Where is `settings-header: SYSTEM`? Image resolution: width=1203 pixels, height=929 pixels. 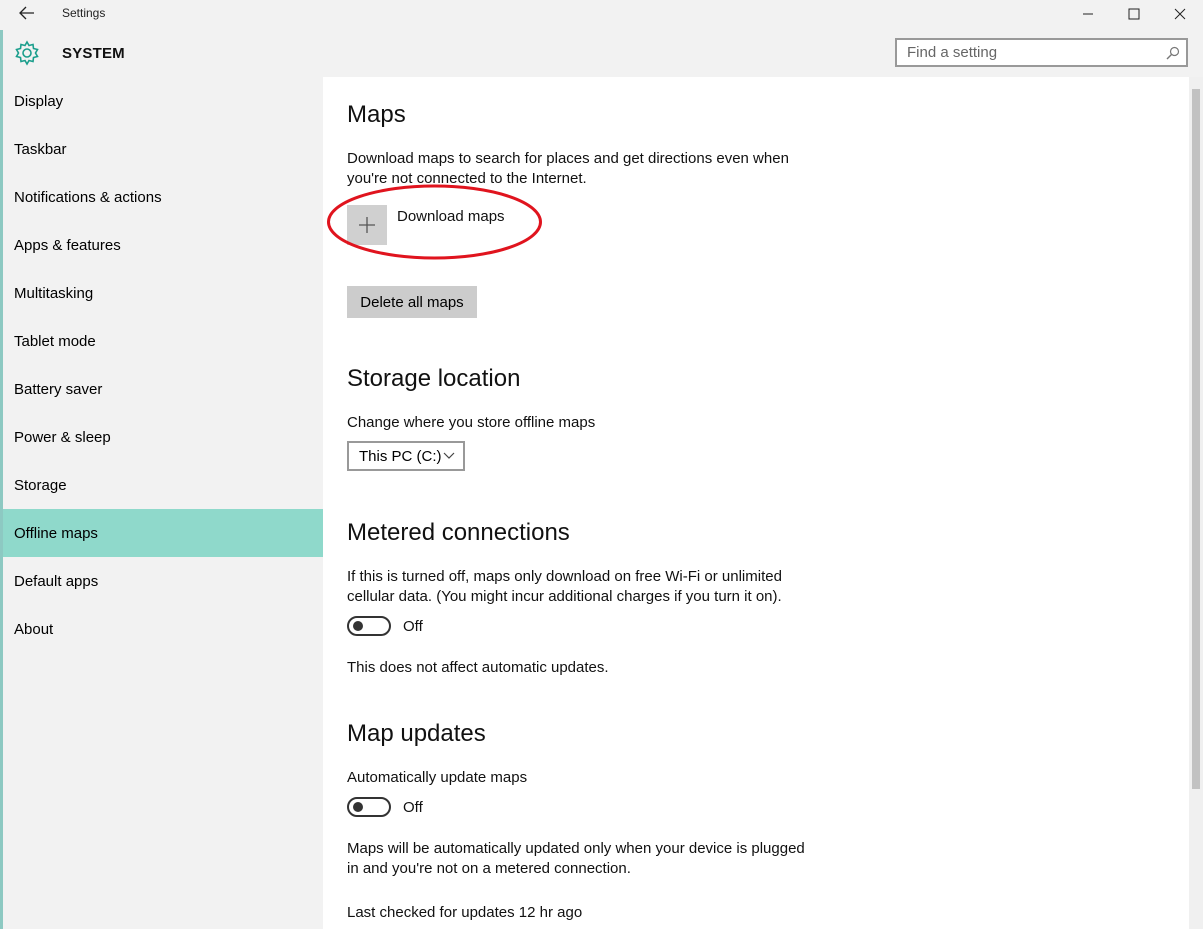
settings-header: SYSTEM is located at coordinates (601, 52).